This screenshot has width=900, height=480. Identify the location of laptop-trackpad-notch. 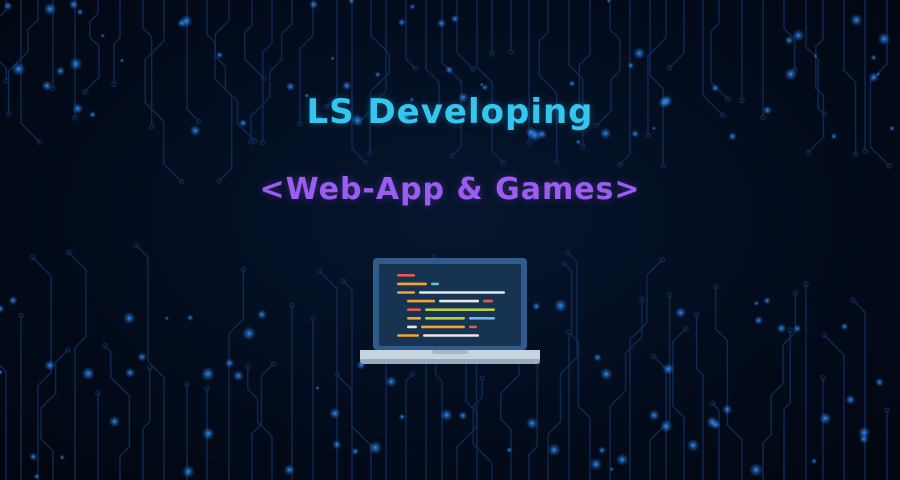
(450, 352).